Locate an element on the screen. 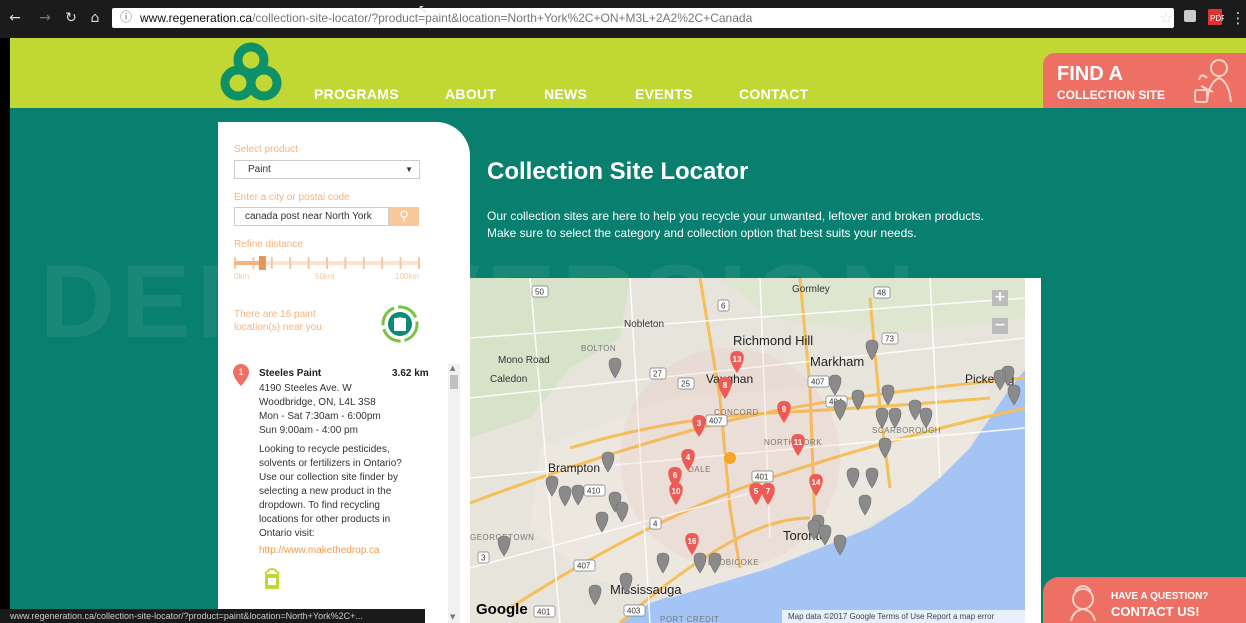 This screenshot has width=1246, height=623. star-icon: ☆ is located at coordinates (1166, 18).